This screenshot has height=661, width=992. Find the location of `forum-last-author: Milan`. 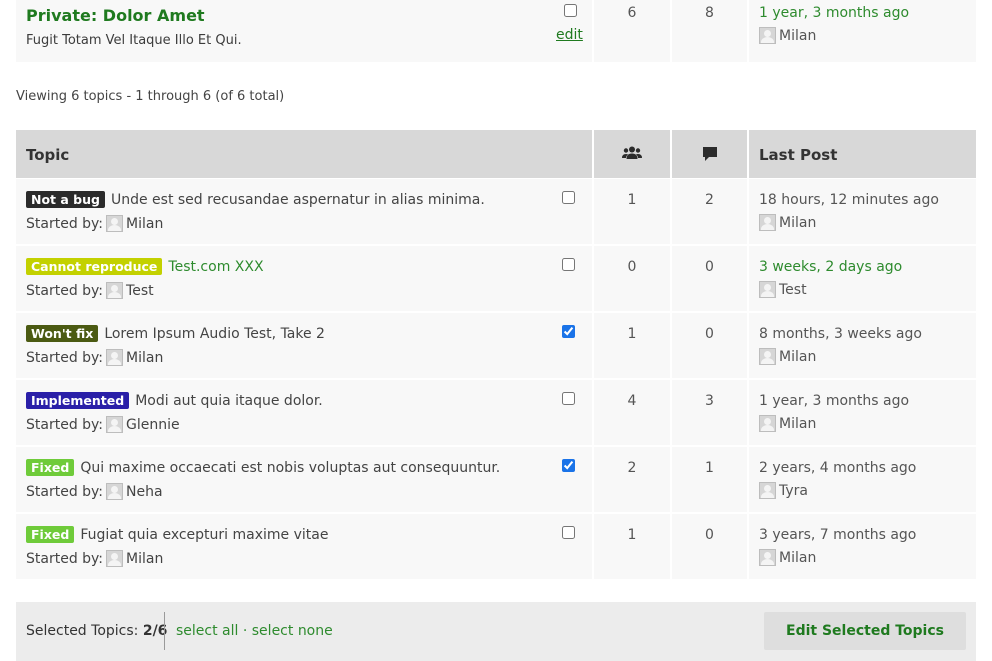

forum-last-author: Milan is located at coordinates (787, 35).